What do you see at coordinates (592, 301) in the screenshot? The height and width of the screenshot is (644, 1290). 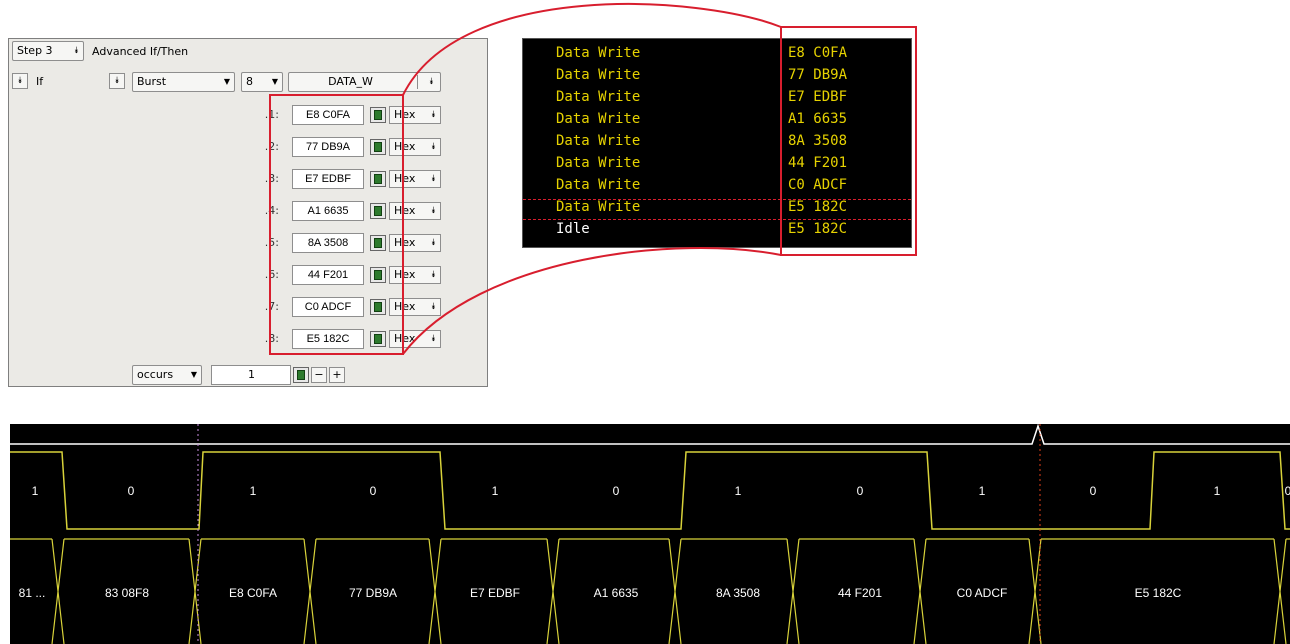 I see `callout-curve-bottom` at bounding box center [592, 301].